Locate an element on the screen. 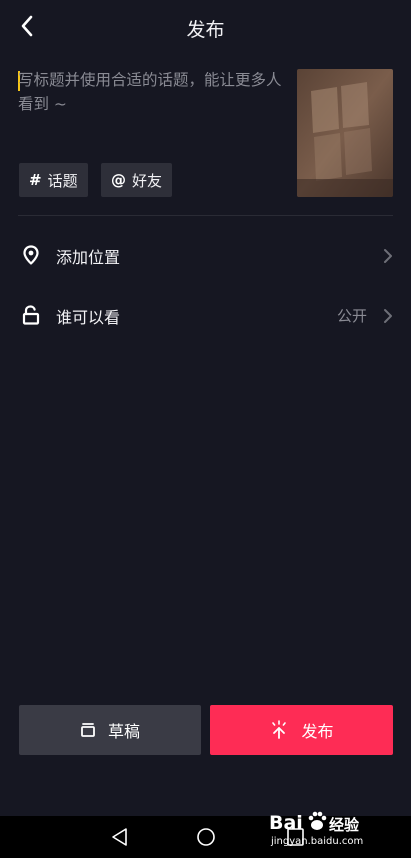 The width and height of the screenshot is (411, 858). caption-input: 写标题并使用合适的话题，能让更多人看到 ~ is located at coordinates (153, 98).